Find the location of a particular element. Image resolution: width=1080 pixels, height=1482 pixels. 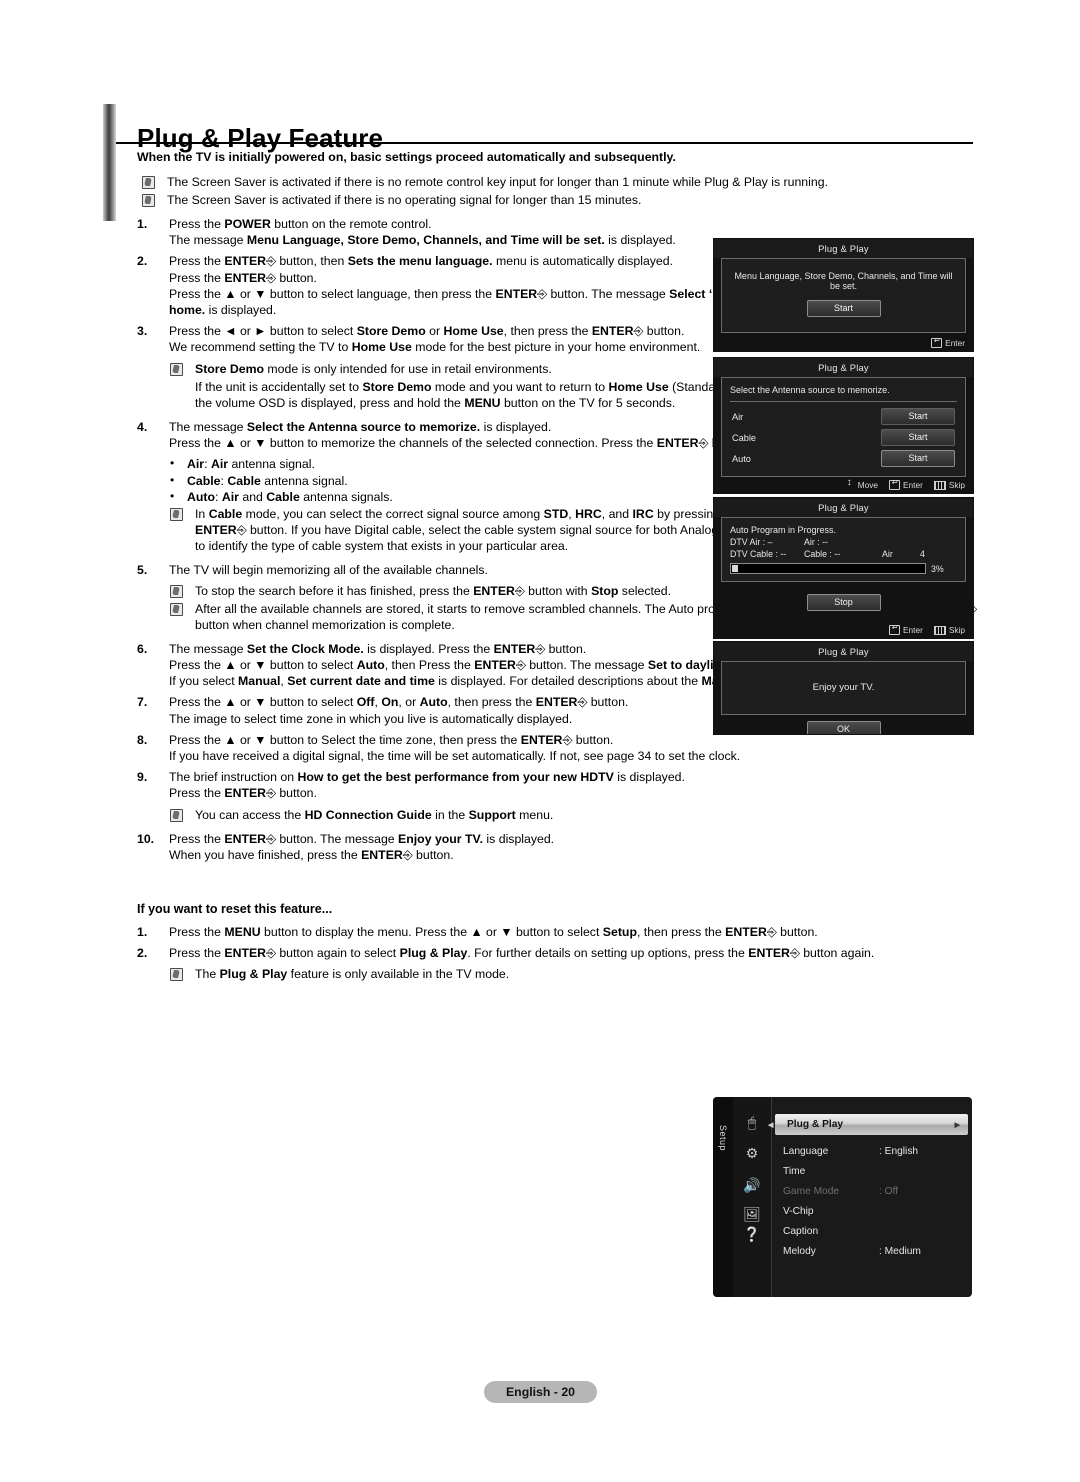

step-number: 8. is located at coordinates (142, 739).